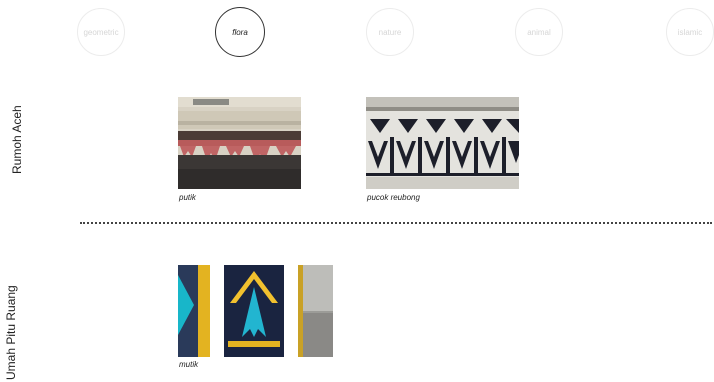 The width and height of the screenshot is (714, 382). What do you see at coordinates (239, 143) in the screenshot?
I see `photo-putik` at bounding box center [239, 143].